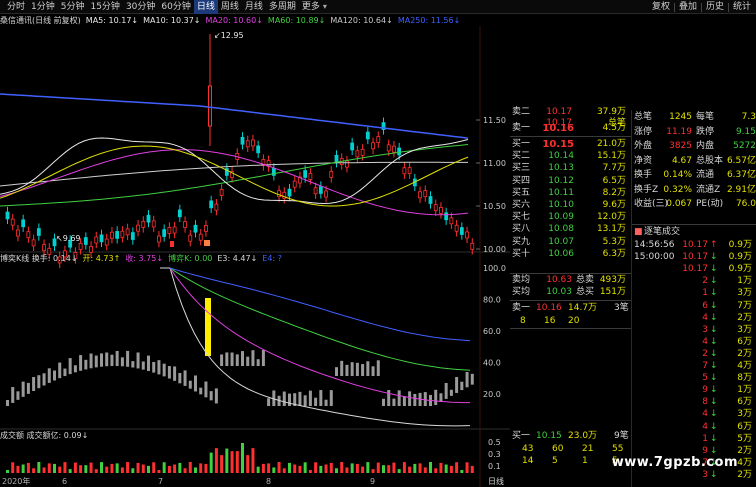  What do you see at coordinates (680, 146) in the screenshot?
I see `stat-value: 3825` at bounding box center [680, 146].